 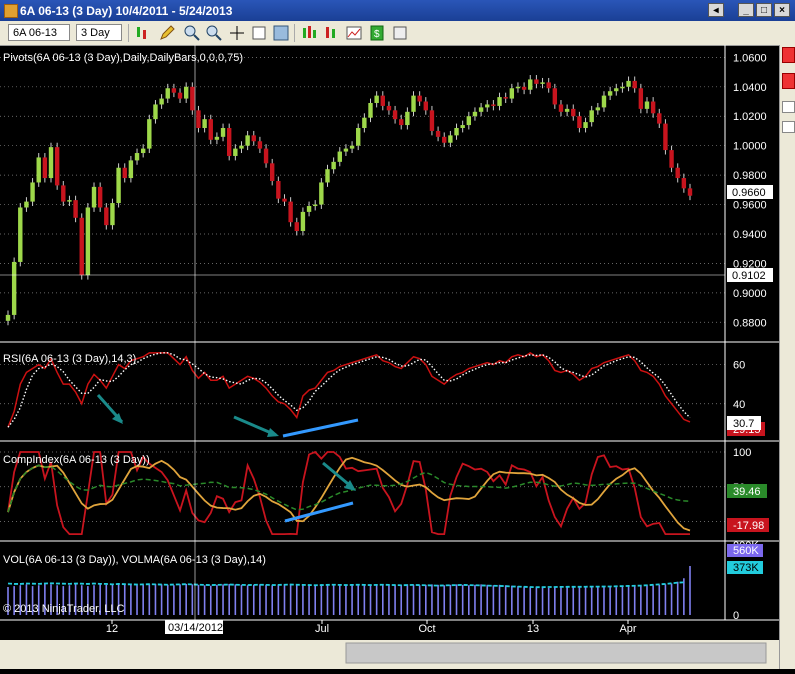 I want to click on instrument-label: 6A 06-13, so click(x=35, y=33).